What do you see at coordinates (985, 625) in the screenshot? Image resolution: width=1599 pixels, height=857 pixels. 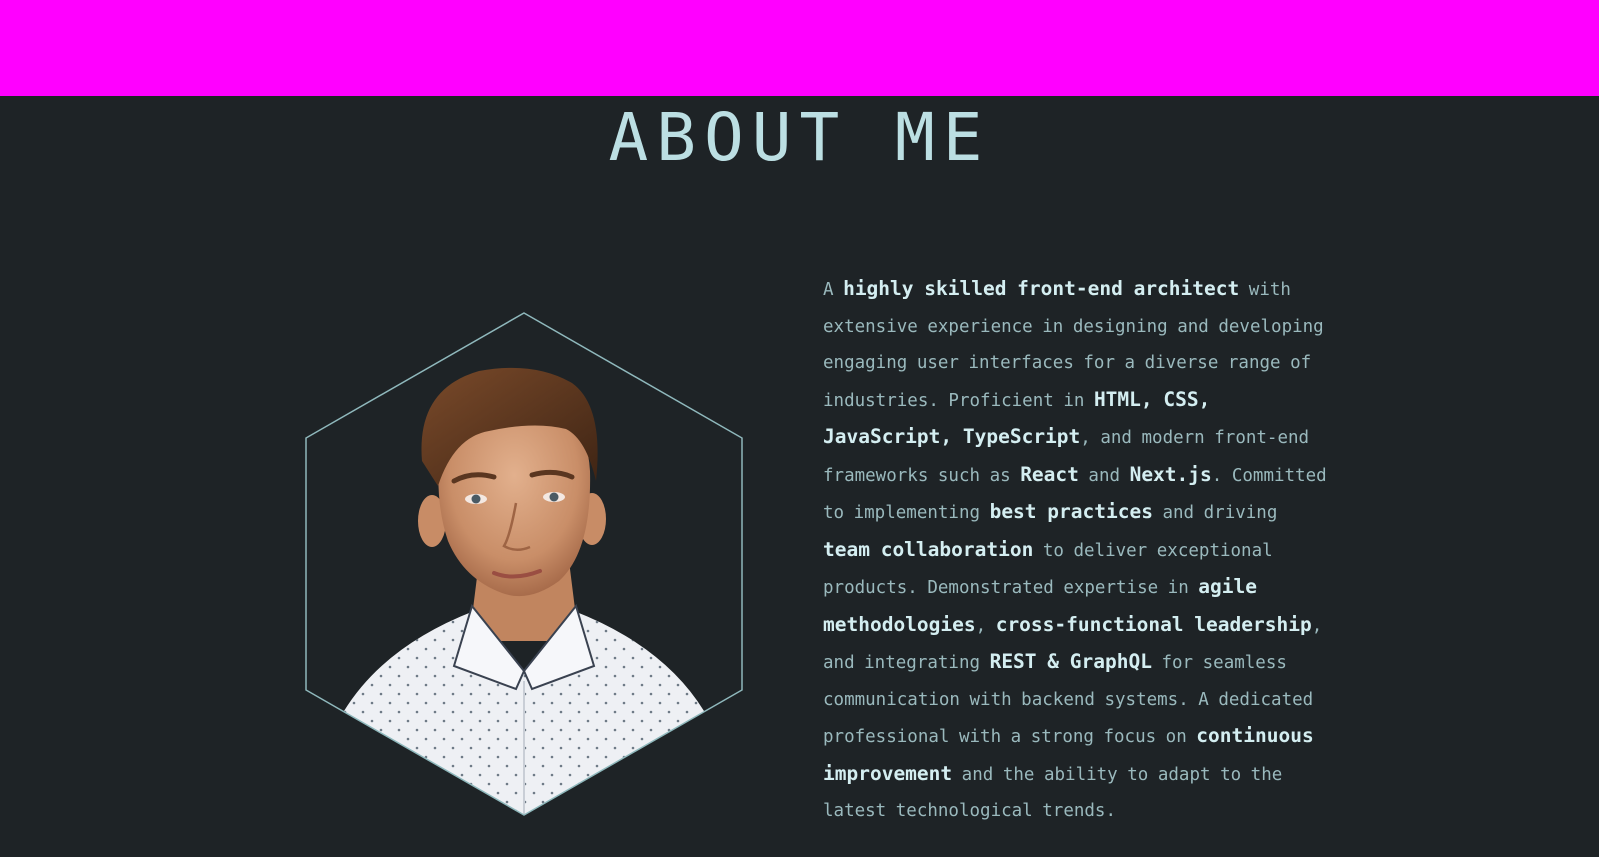 I see `about-text-segment: ,` at bounding box center [985, 625].